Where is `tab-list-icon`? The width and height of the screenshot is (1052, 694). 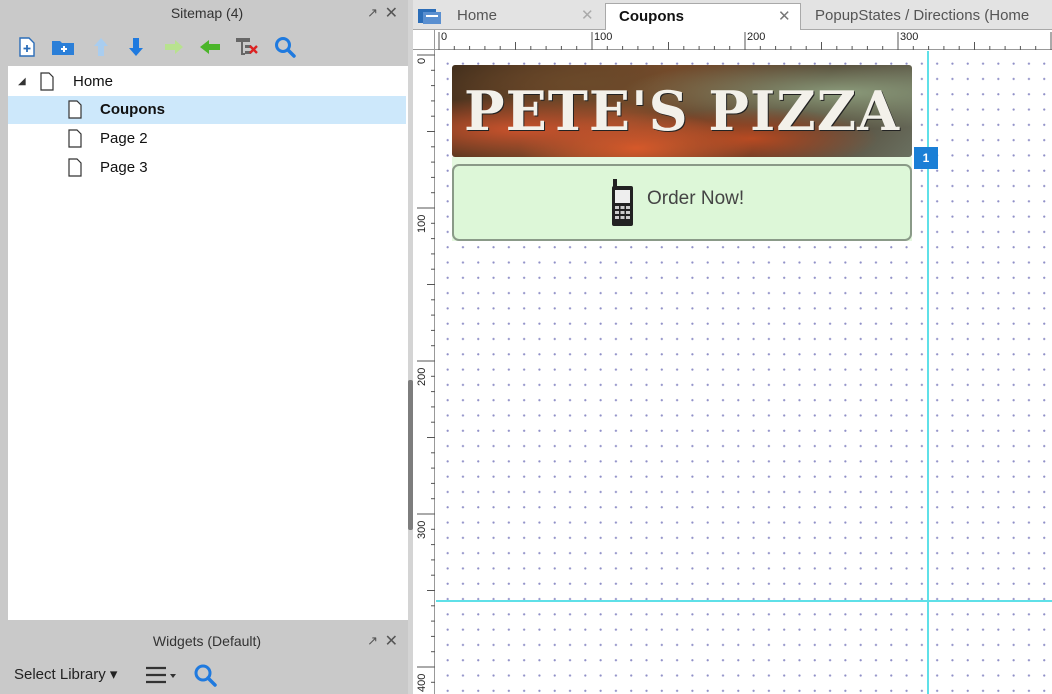
tab-list-icon is located at coordinates (430, 16).